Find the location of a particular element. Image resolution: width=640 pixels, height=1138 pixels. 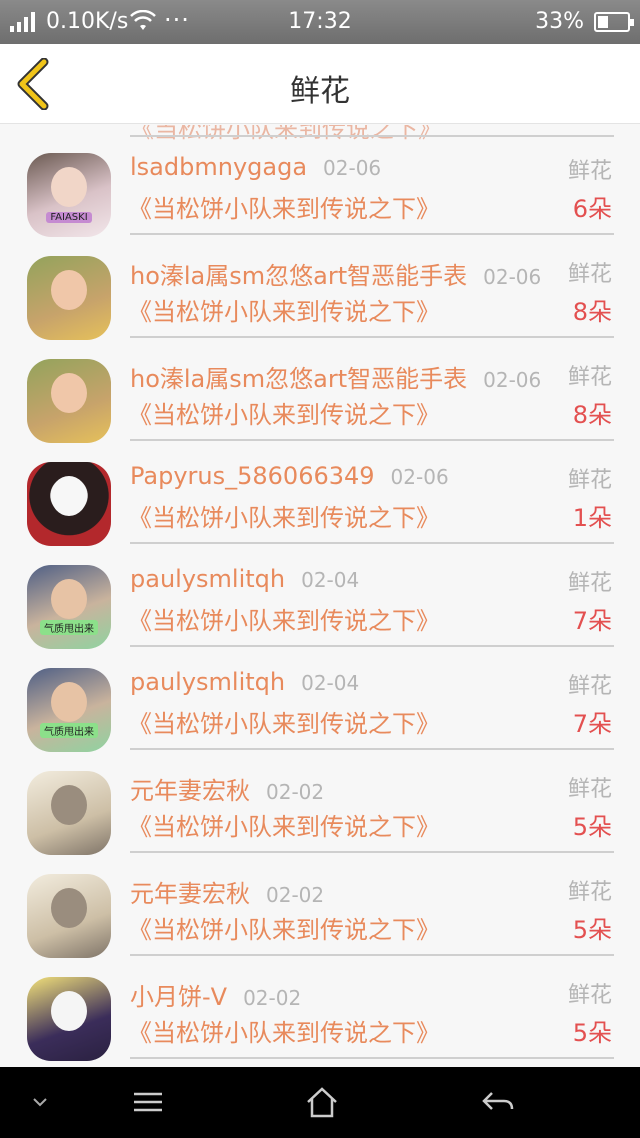

battery-icon is located at coordinates (614, 22).